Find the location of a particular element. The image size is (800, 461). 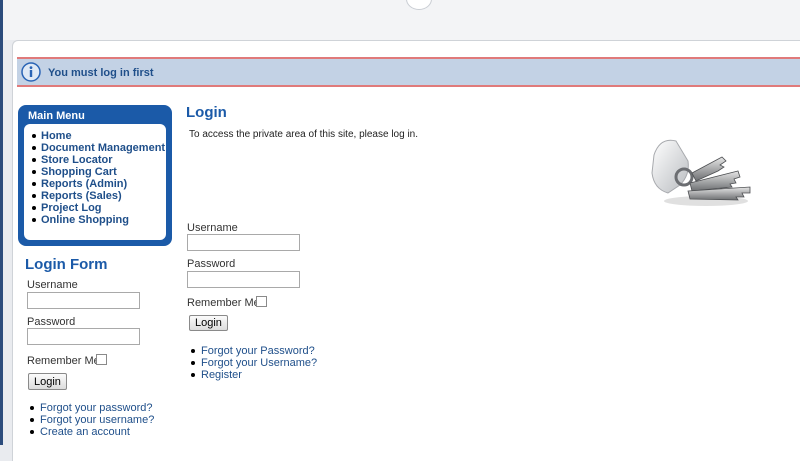

window-left-edge is located at coordinates (1, 222).